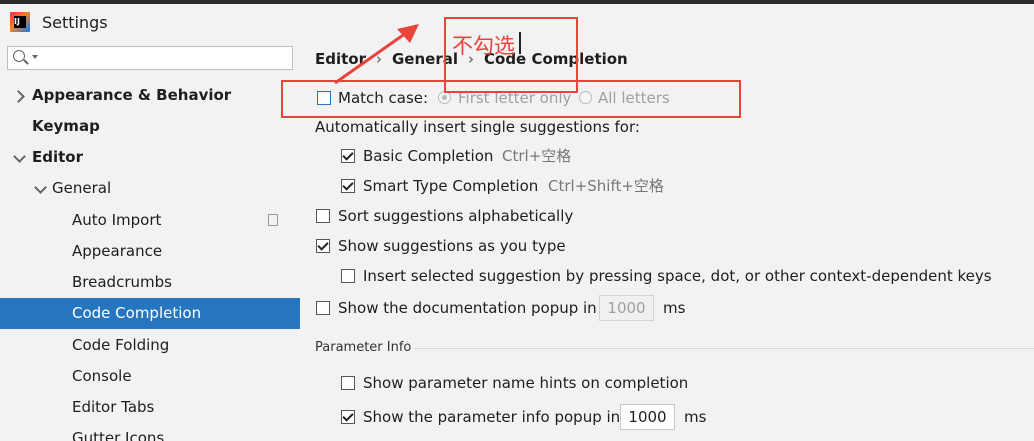 The width and height of the screenshot is (1034, 441). What do you see at coordinates (520, 43) in the screenshot?
I see `text-cursor` at bounding box center [520, 43].